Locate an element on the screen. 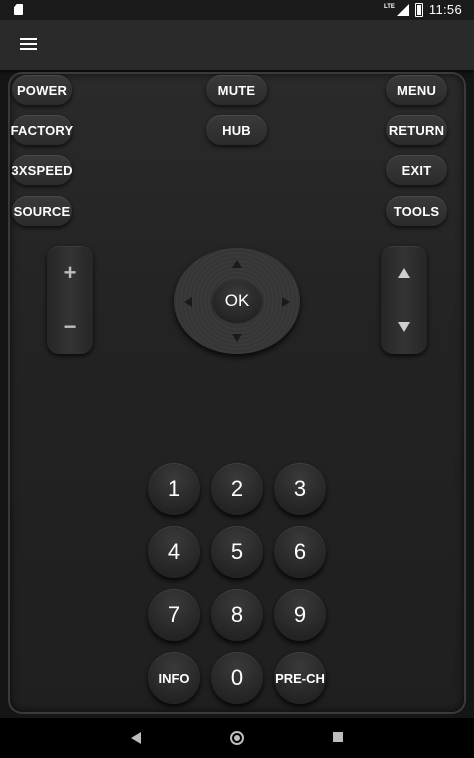 Image resolution: width=474 pixels, height=758 pixels. volume-down-button: − is located at coordinates (70, 327).